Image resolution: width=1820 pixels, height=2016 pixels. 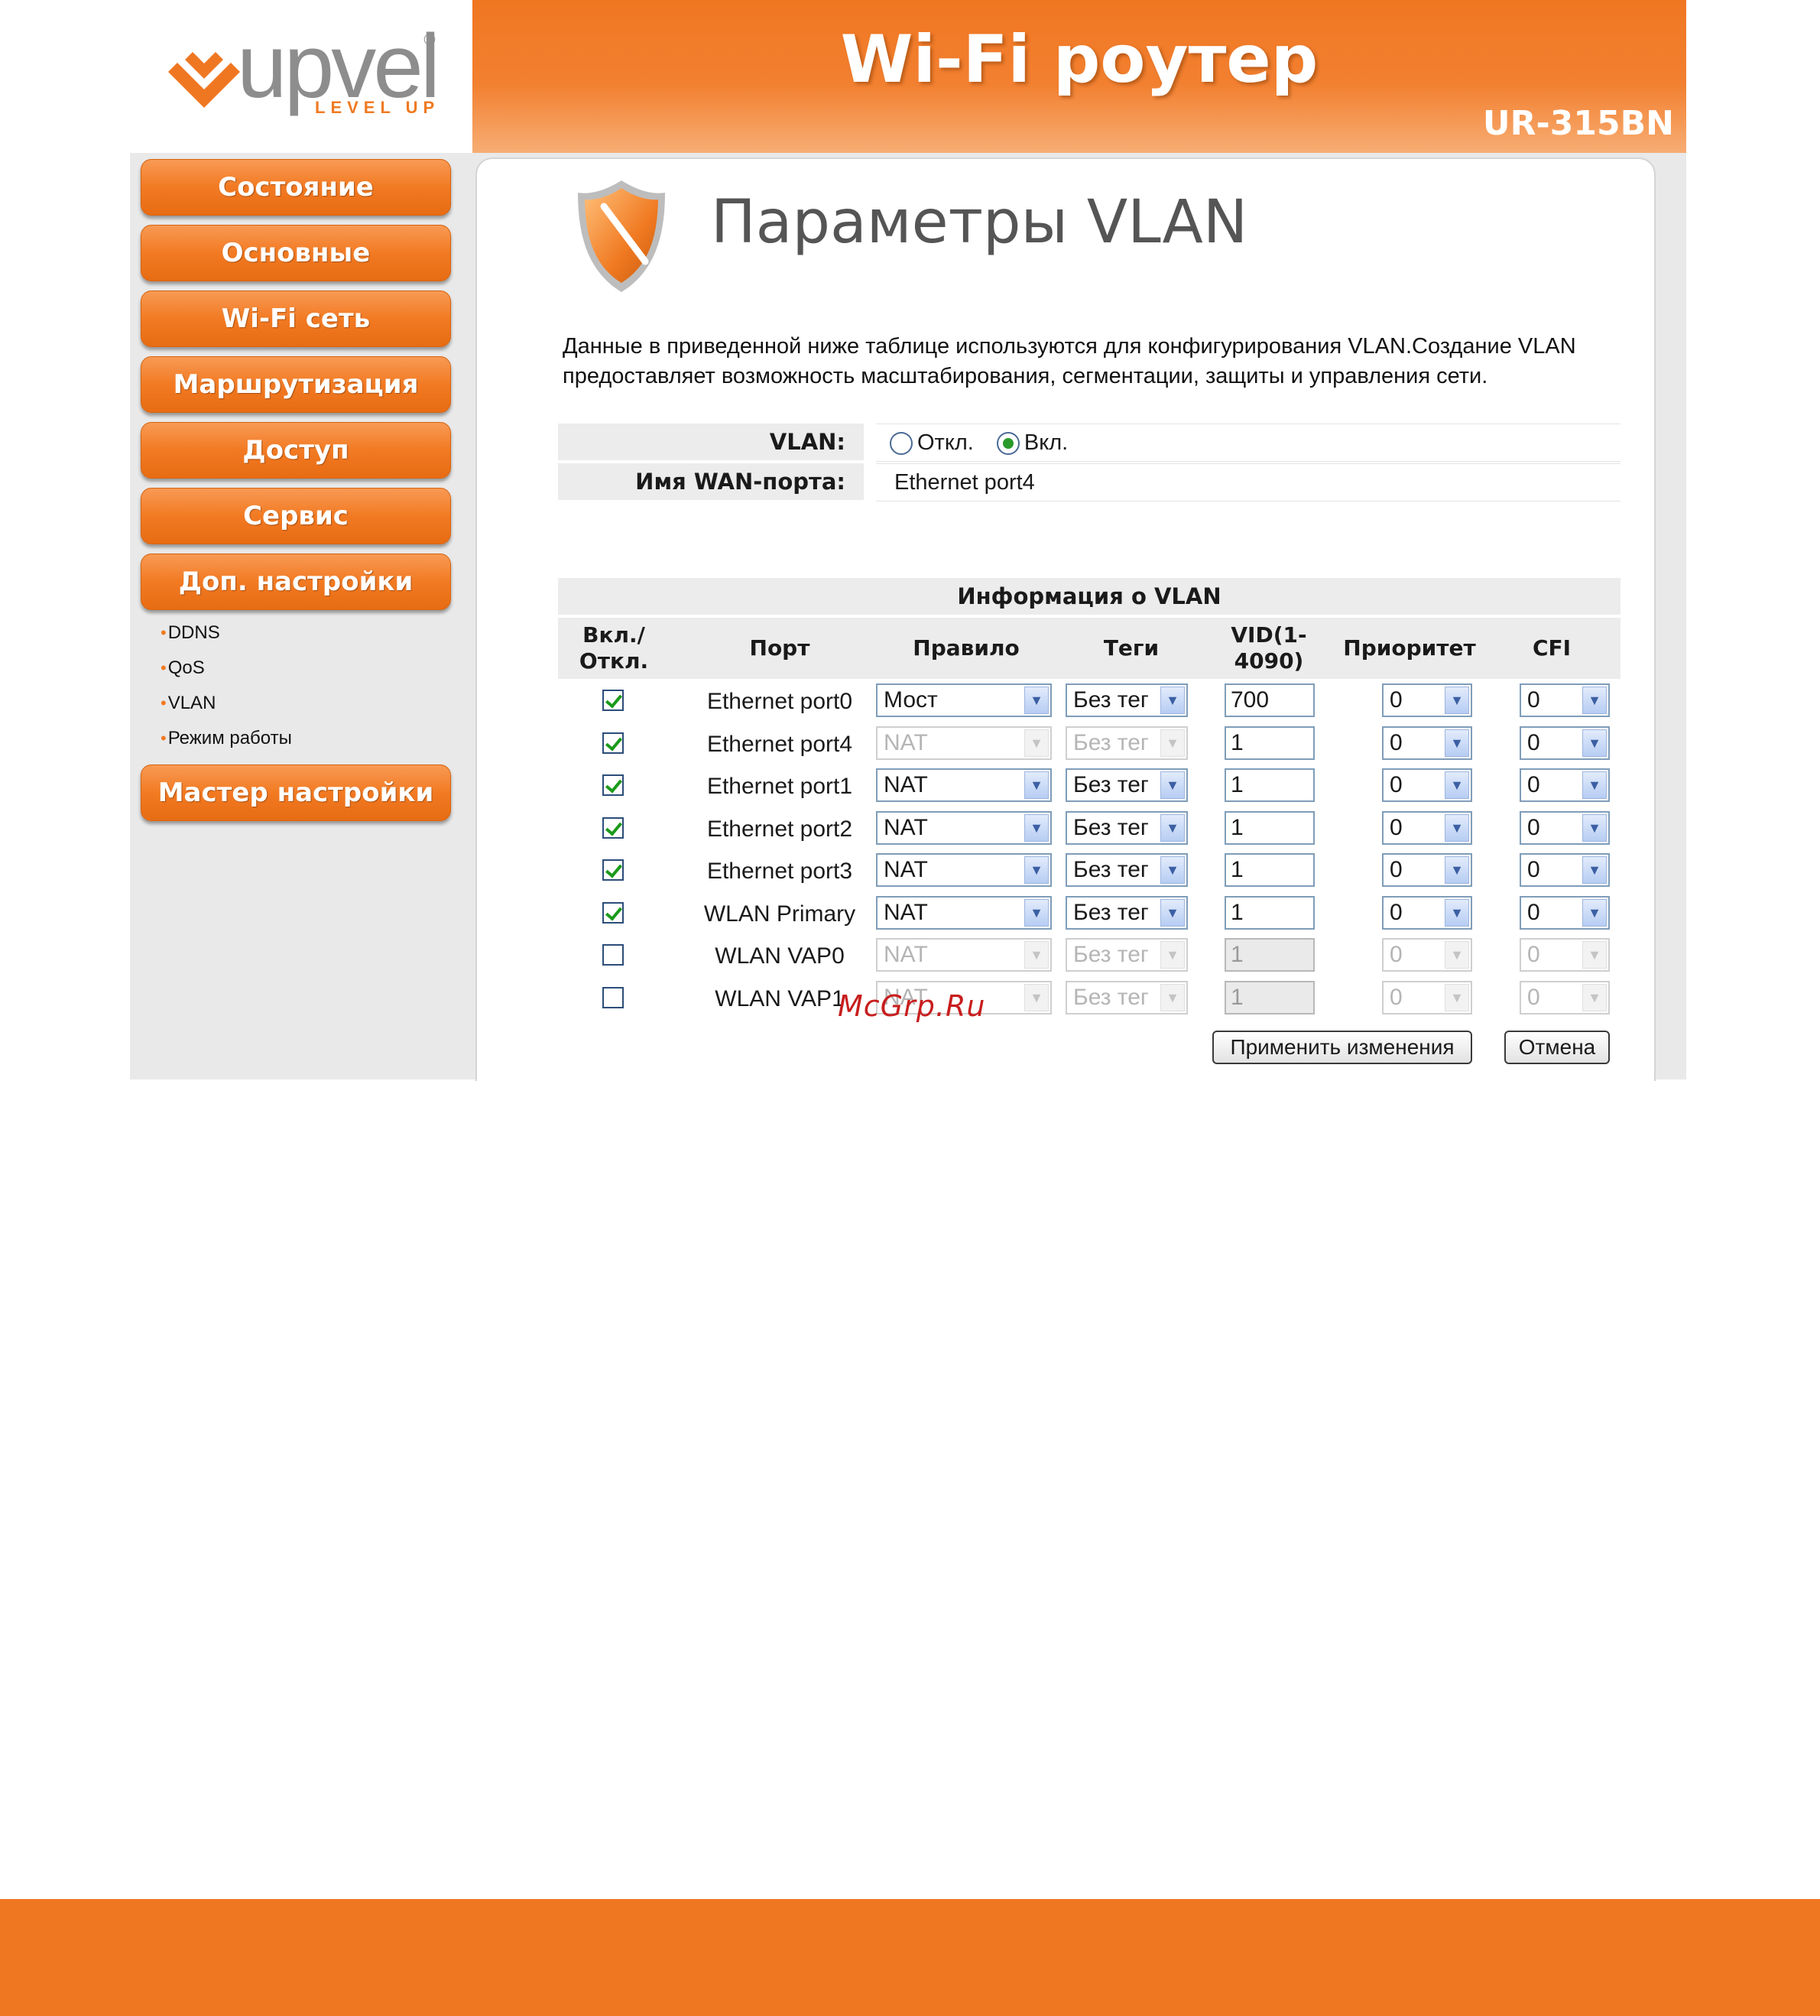 What do you see at coordinates (188, 703) in the screenshot?
I see `sidebar-subitem-vlan: •VLAN` at bounding box center [188, 703].